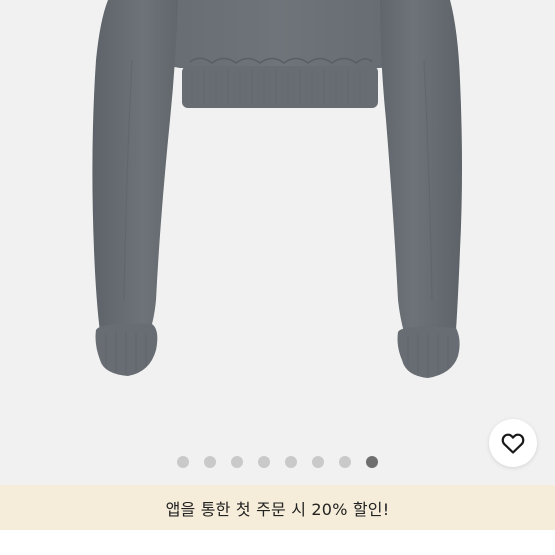 Image resolution: width=555 pixels, height=555 pixels. I want to click on carousel-indicator, so click(277, 462).